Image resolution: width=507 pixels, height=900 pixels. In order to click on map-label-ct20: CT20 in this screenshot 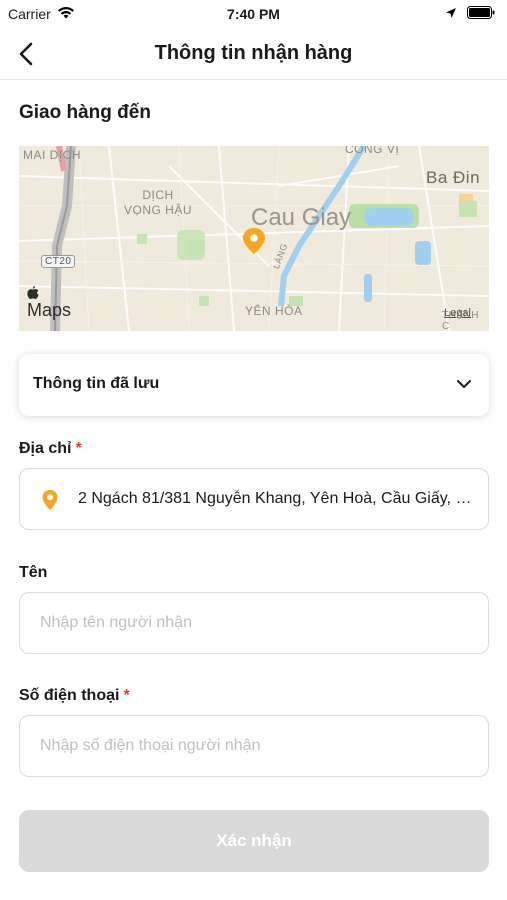, I will do `click(58, 261)`.